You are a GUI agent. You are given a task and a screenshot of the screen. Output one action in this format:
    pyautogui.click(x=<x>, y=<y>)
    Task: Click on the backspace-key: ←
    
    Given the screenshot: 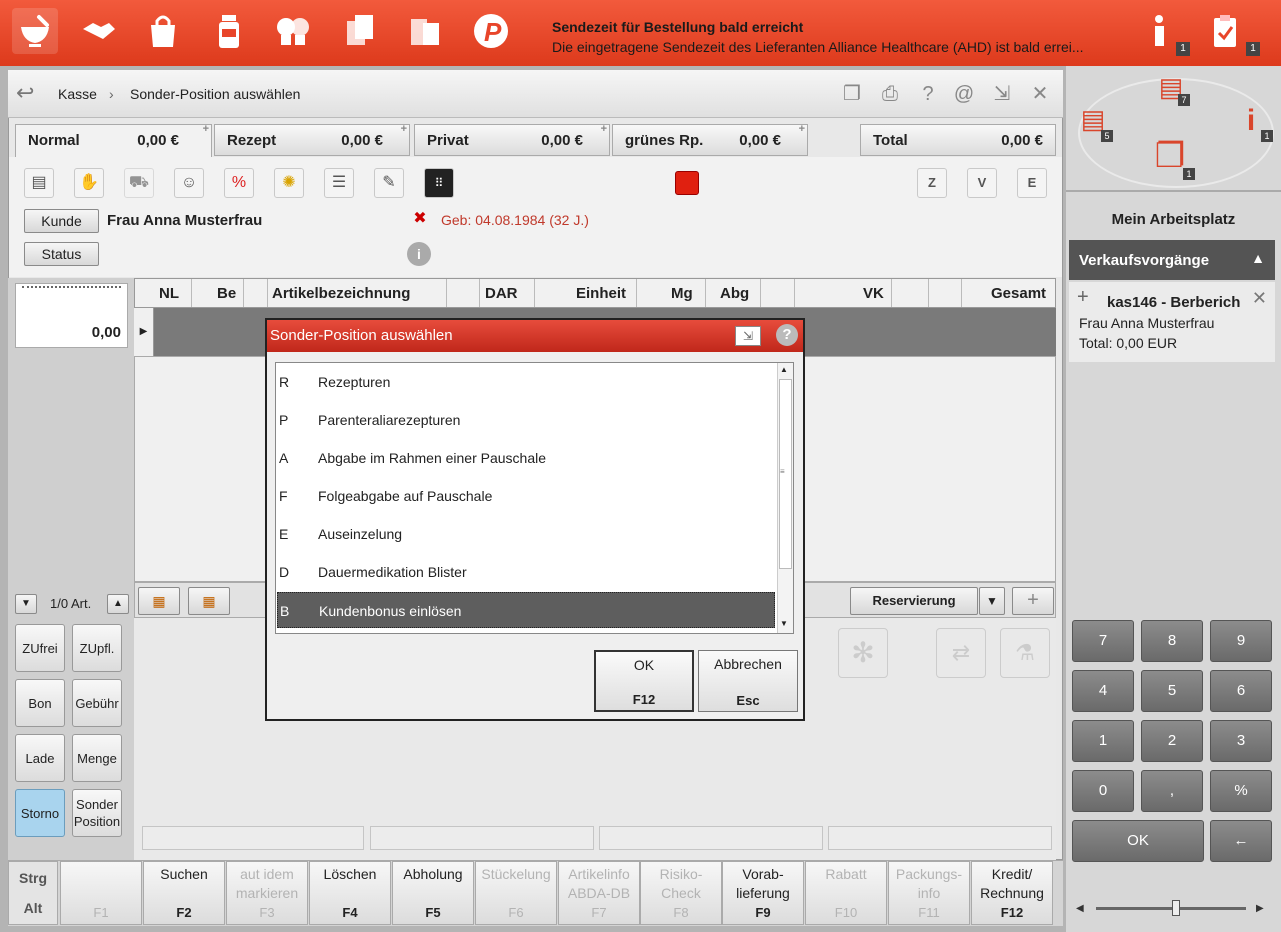 What is the action you would take?
    pyautogui.click(x=1241, y=841)
    